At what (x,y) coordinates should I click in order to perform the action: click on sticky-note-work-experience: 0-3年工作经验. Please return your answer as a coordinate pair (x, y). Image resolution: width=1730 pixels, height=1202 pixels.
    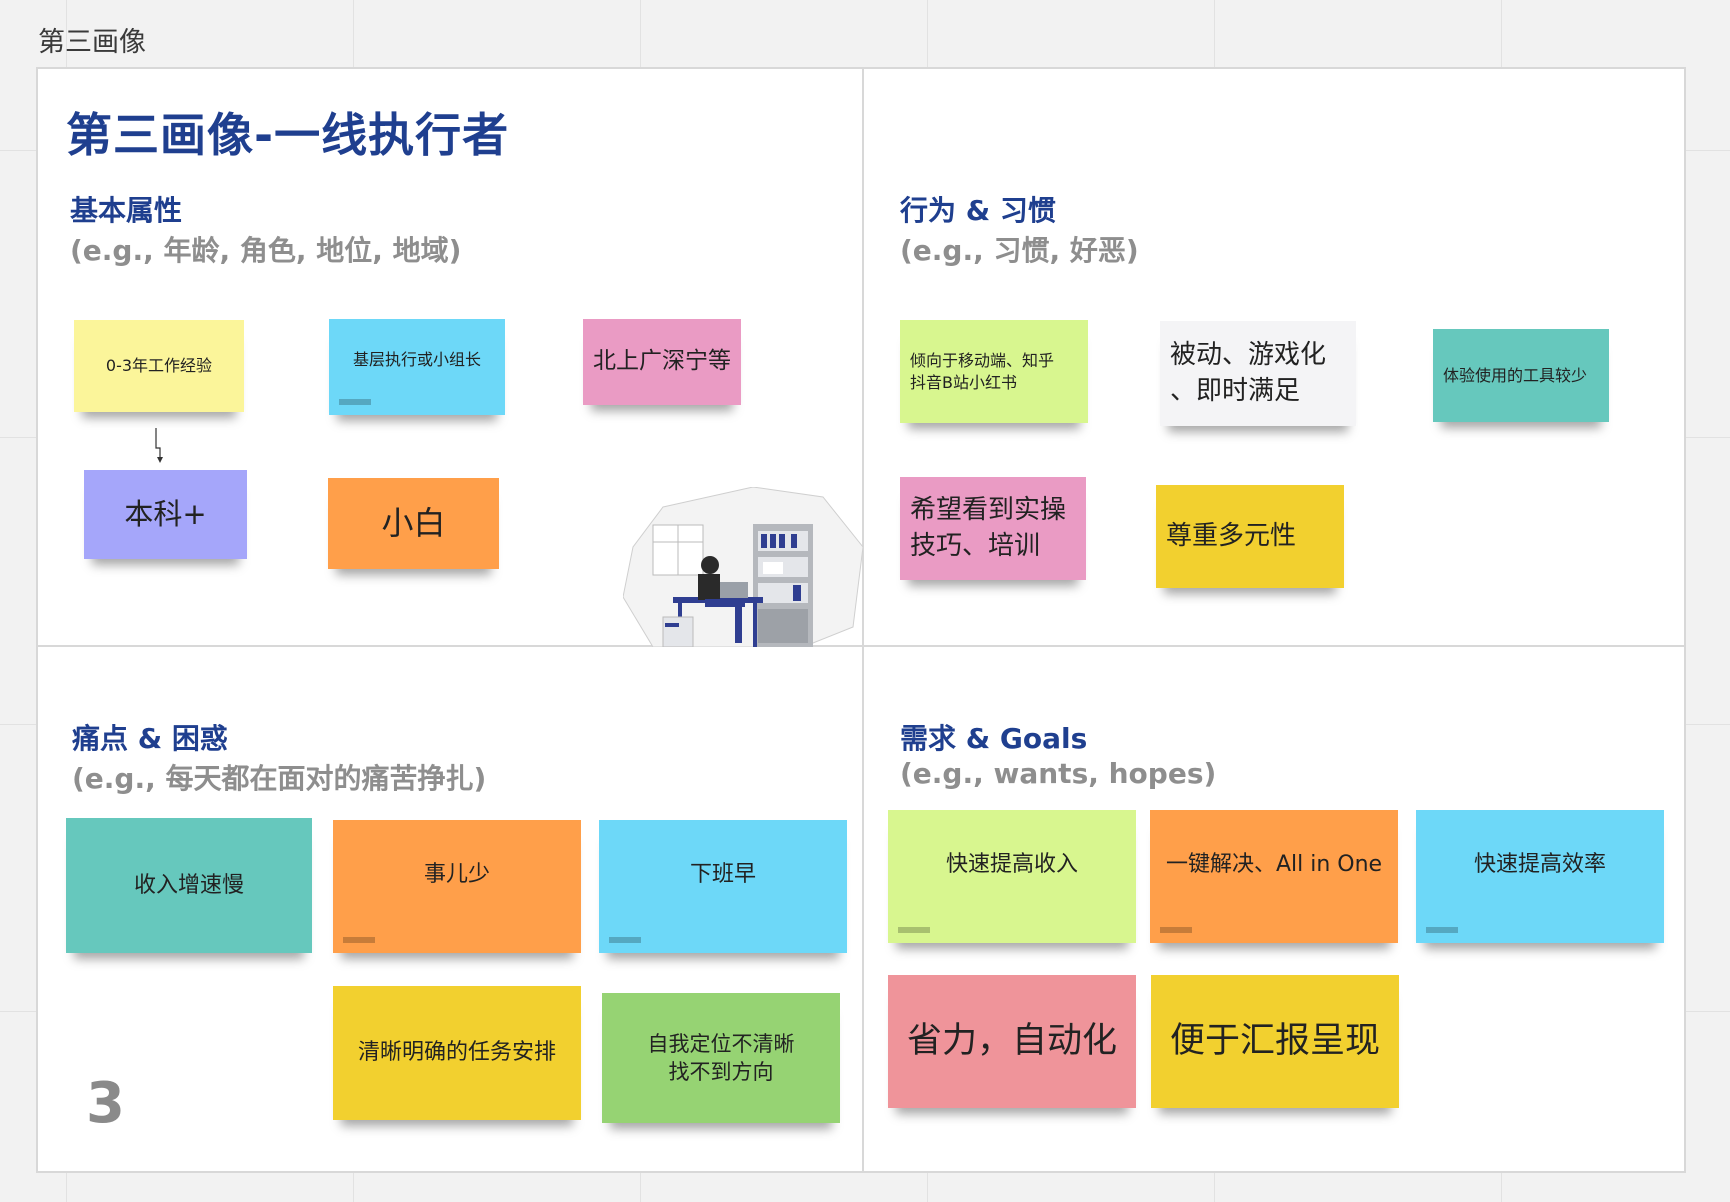
    Looking at the image, I should click on (159, 366).